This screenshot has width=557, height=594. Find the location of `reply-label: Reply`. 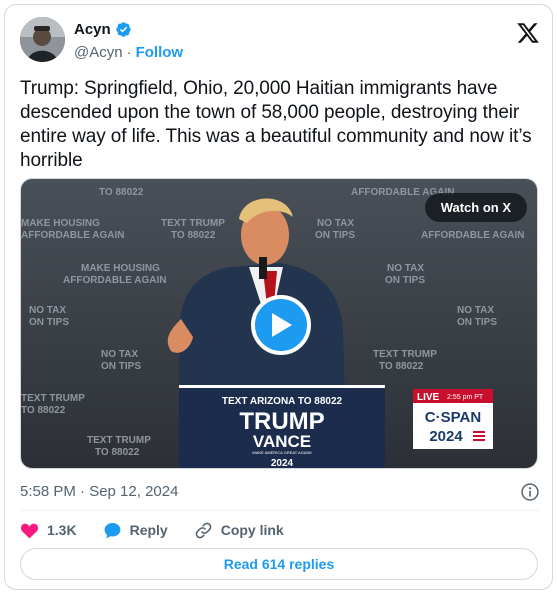

reply-label: Reply is located at coordinates (148, 530).